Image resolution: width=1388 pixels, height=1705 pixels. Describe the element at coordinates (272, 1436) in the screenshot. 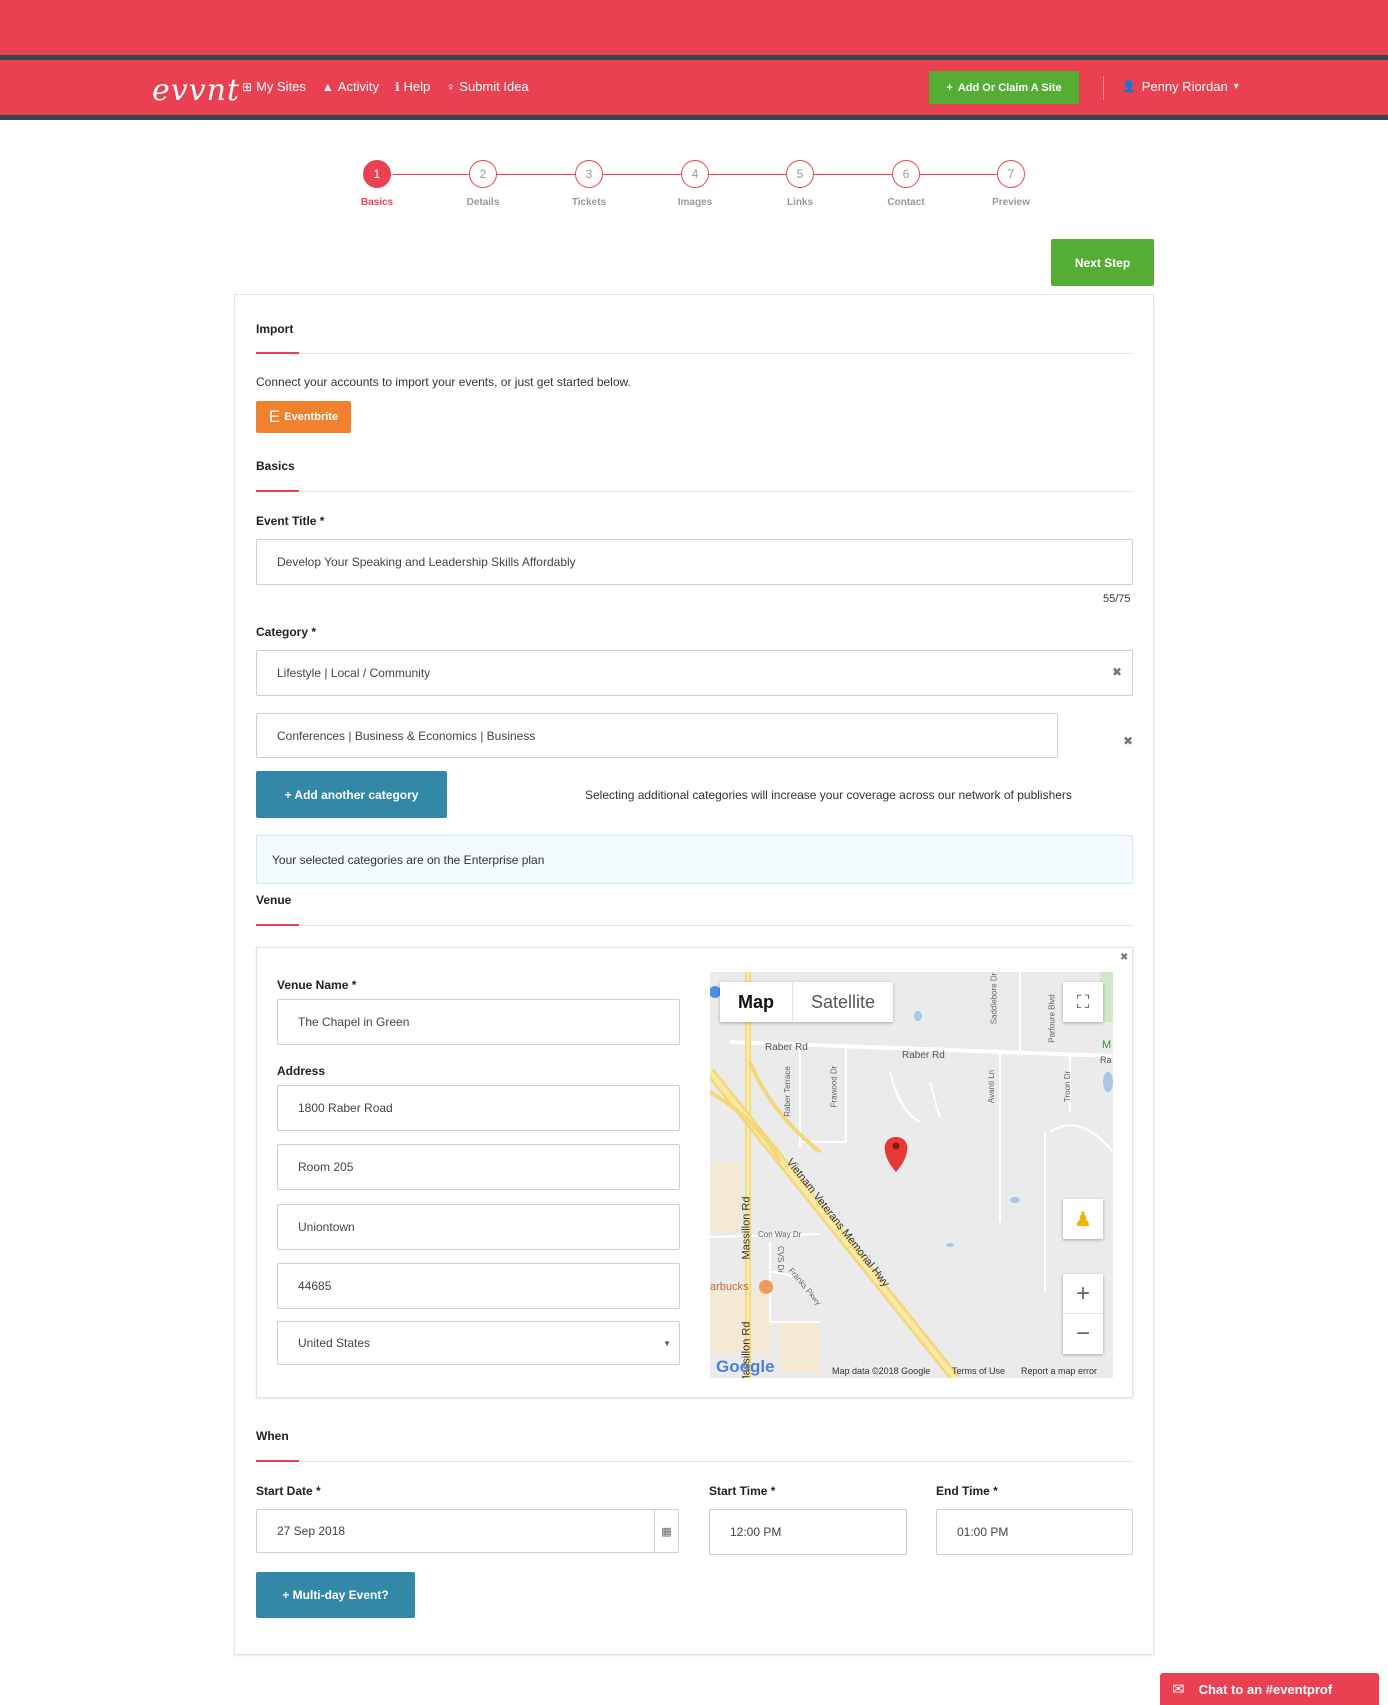

I see `when-section-title: When` at that location.